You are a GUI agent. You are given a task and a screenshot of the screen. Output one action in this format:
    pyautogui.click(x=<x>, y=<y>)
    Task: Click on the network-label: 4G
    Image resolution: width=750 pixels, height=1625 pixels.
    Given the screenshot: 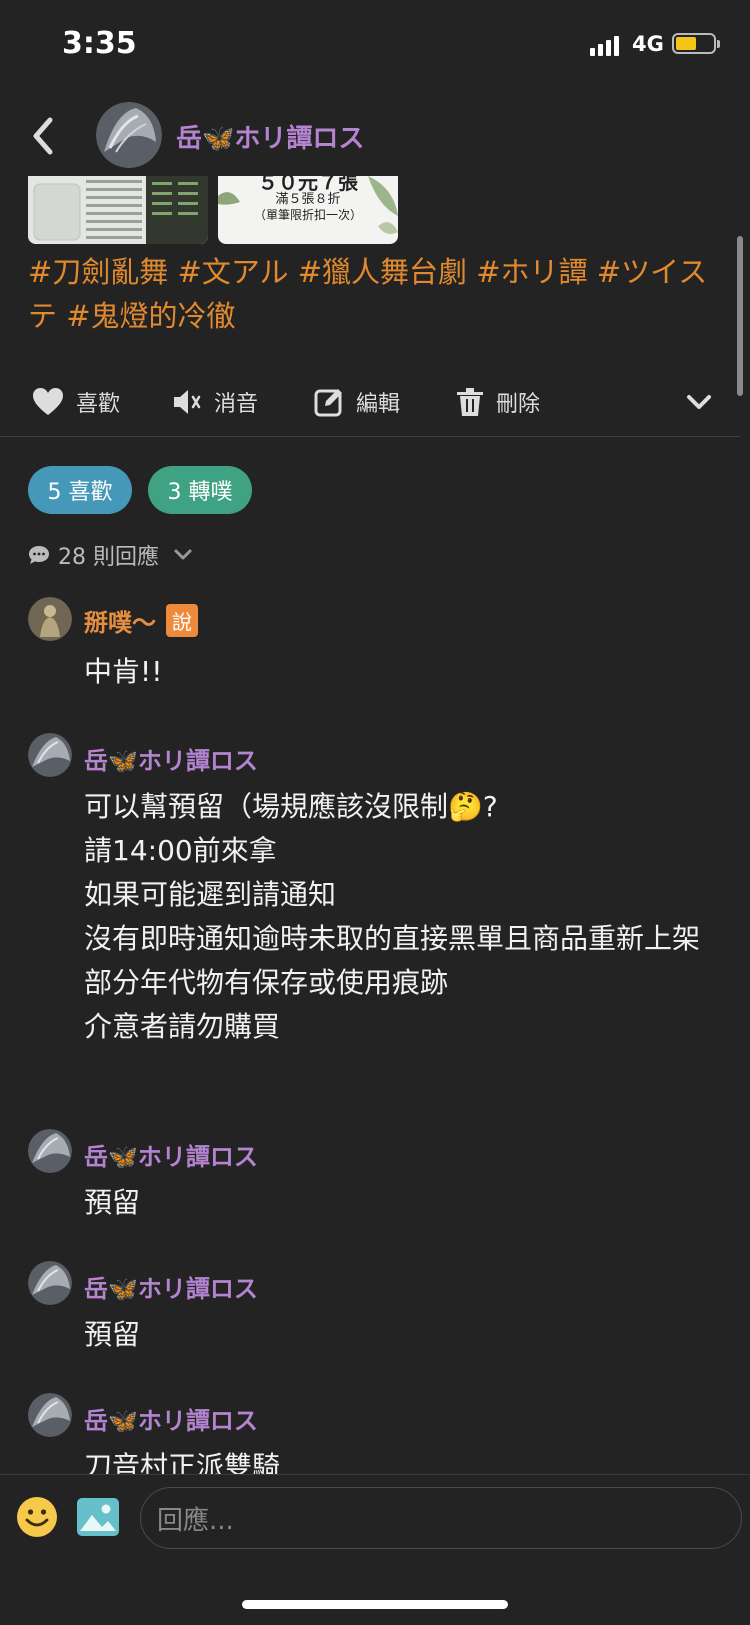 What is the action you would take?
    pyautogui.click(x=648, y=44)
    